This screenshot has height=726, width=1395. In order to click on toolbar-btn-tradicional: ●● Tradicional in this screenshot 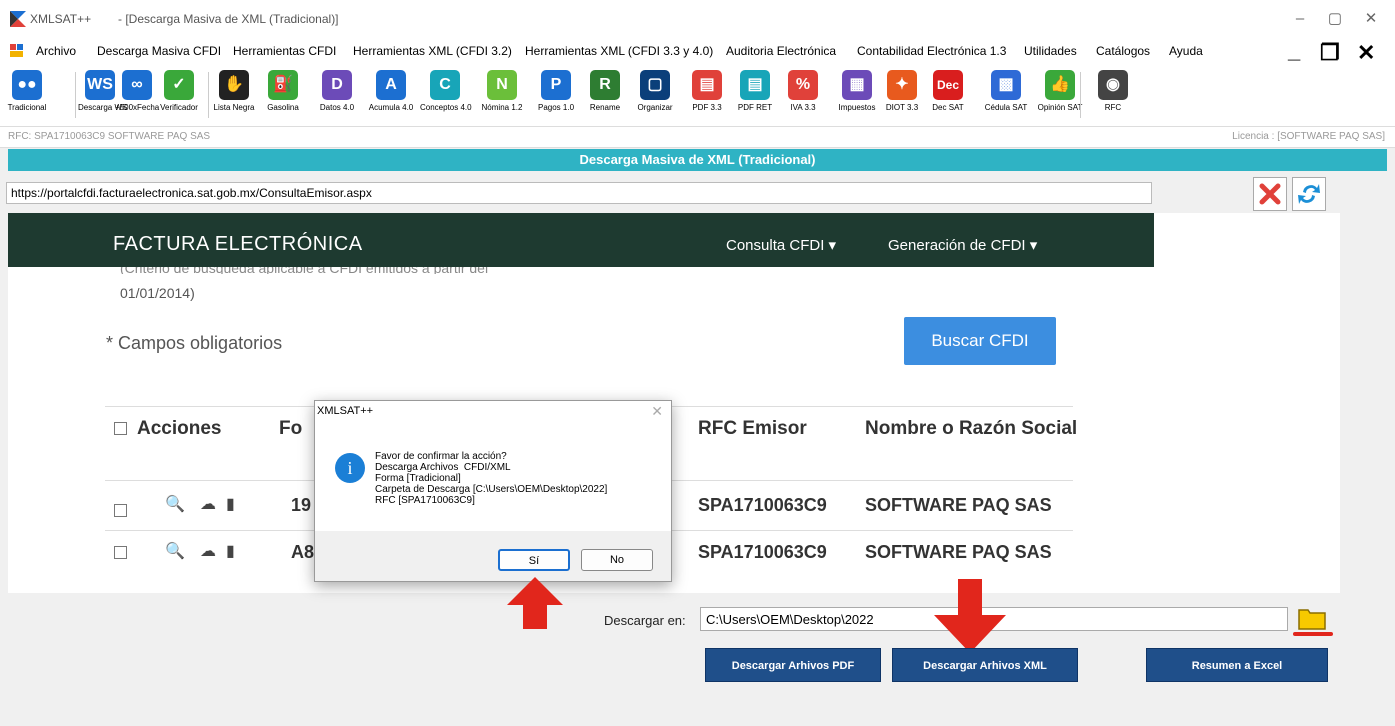, I will do `click(27, 96)`.